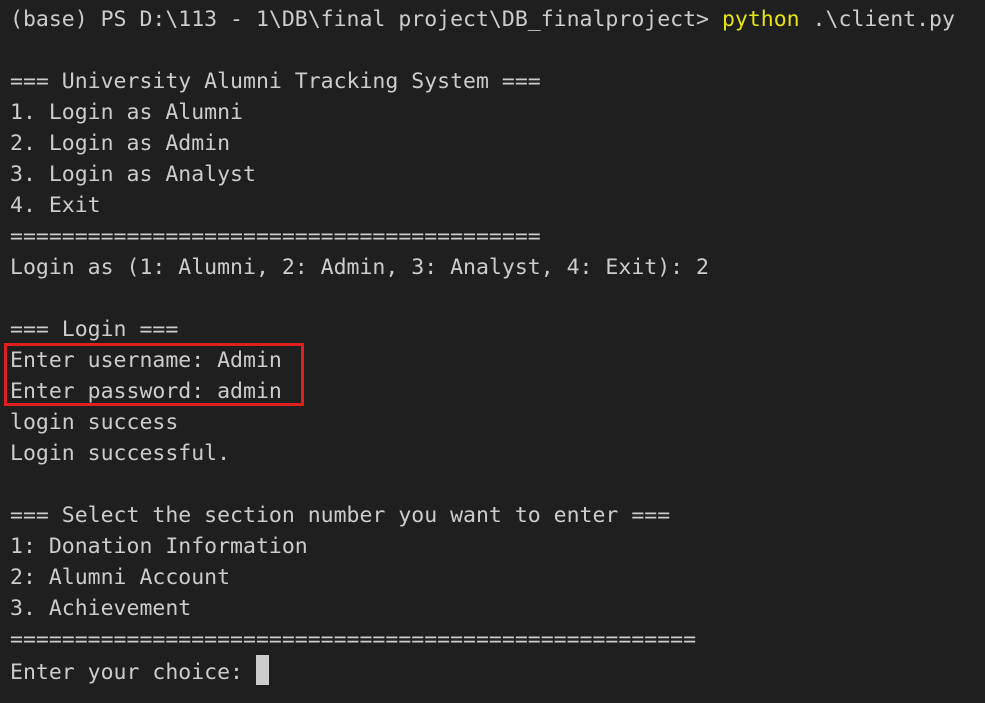  I want to click on menu-option-analyst: 3. Login as Analyst, so click(133, 174).